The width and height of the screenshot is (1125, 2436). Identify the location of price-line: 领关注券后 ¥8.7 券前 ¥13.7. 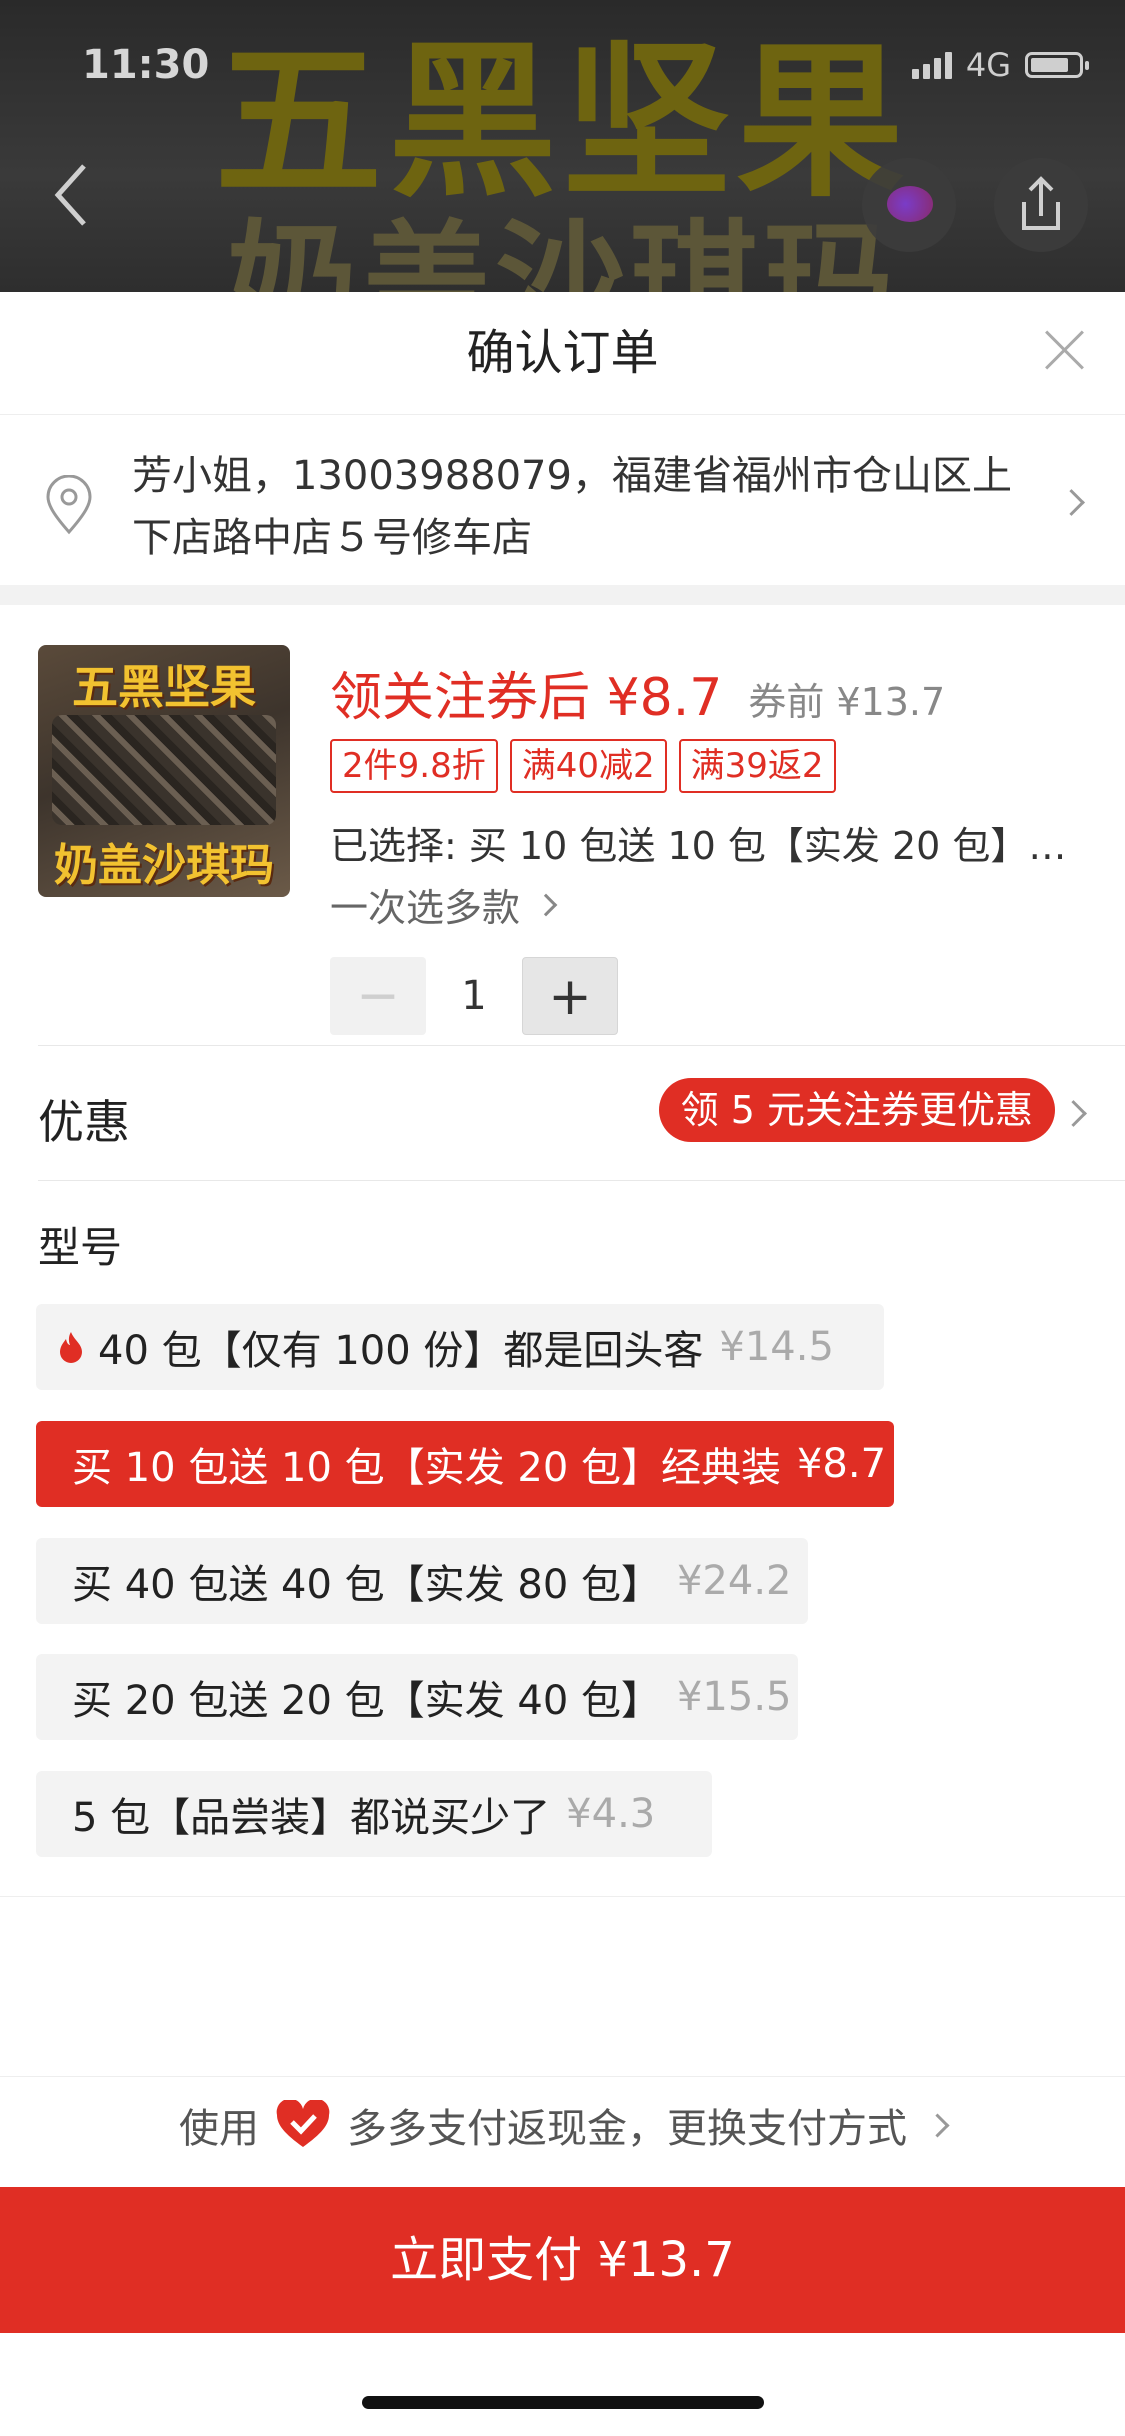
(637, 692).